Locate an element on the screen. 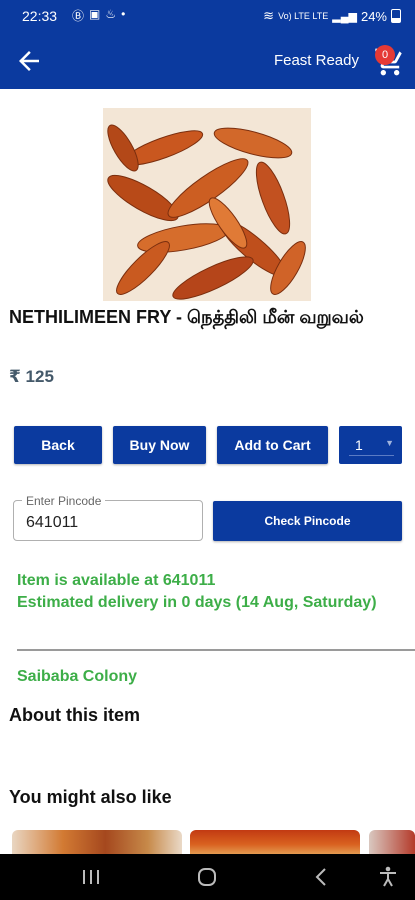 The height and width of the screenshot is (900, 415). quantity-select: 1 ▼ is located at coordinates (370, 445).